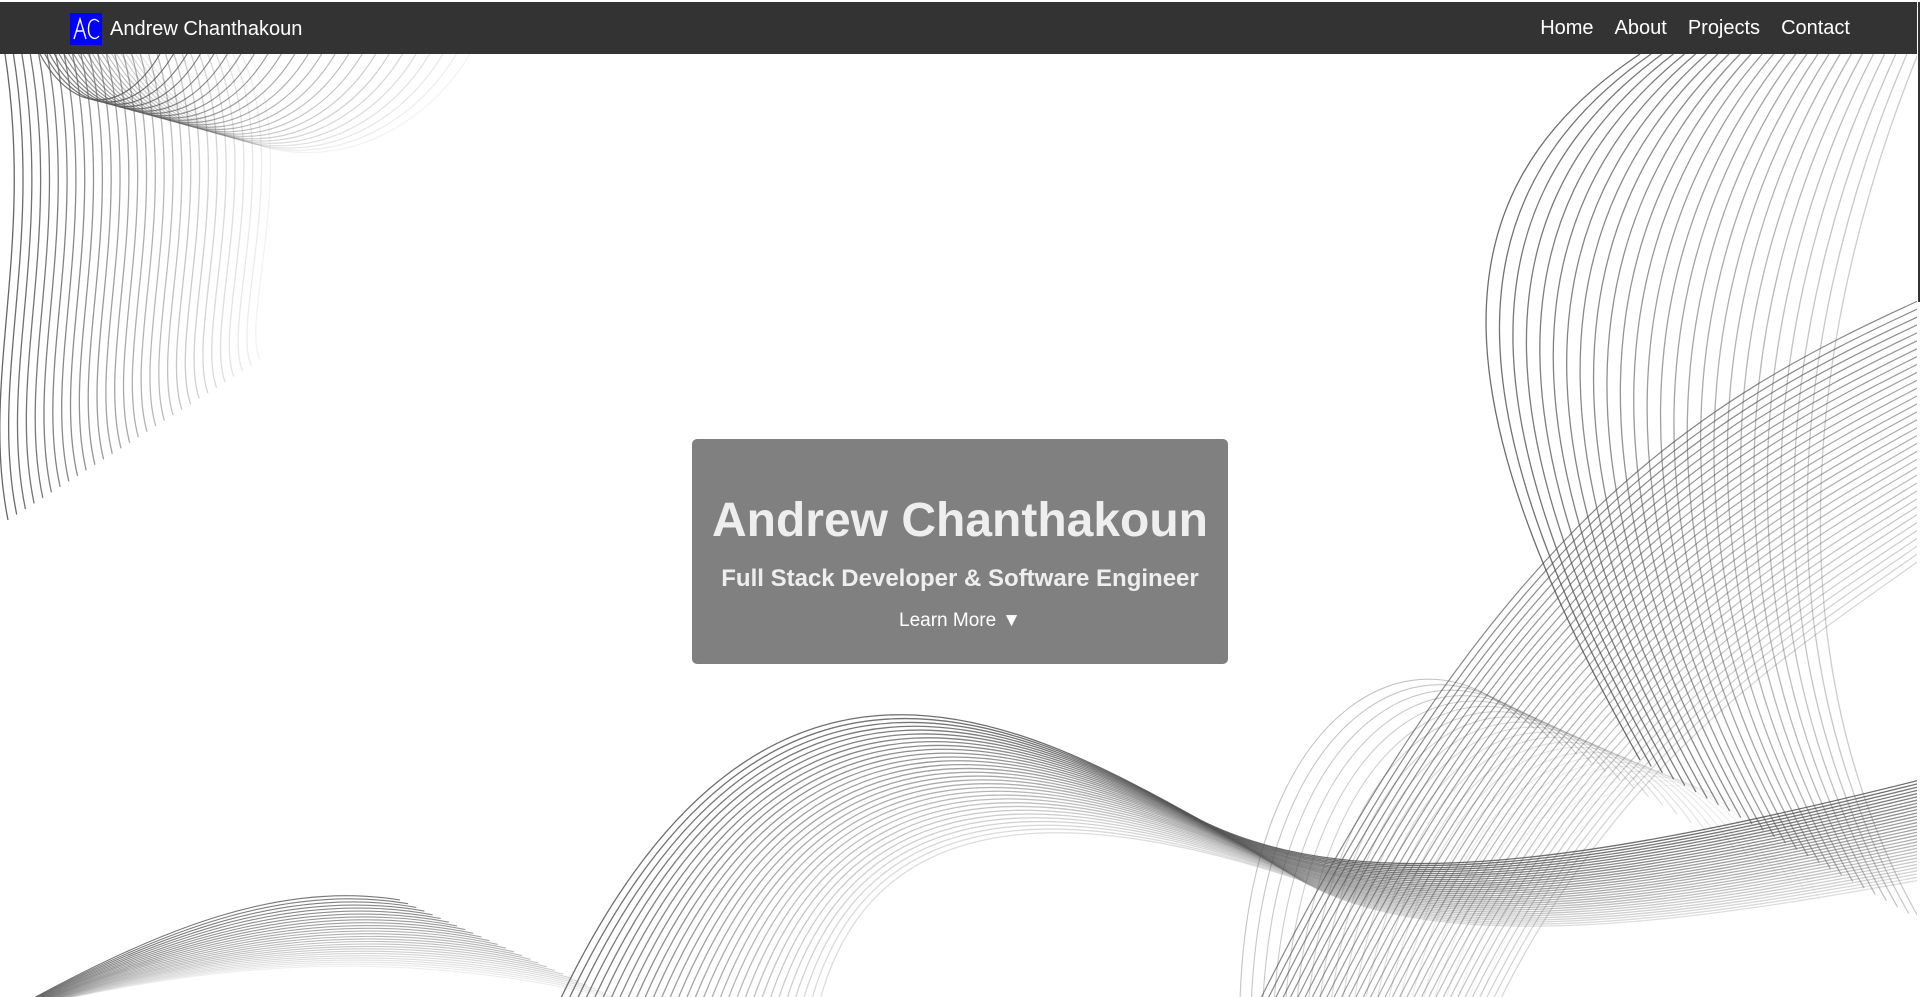 The width and height of the screenshot is (1920, 997). What do you see at coordinates (1724, 28) in the screenshot?
I see `nav-link-projects: Projects` at bounding box center [1724, 28].